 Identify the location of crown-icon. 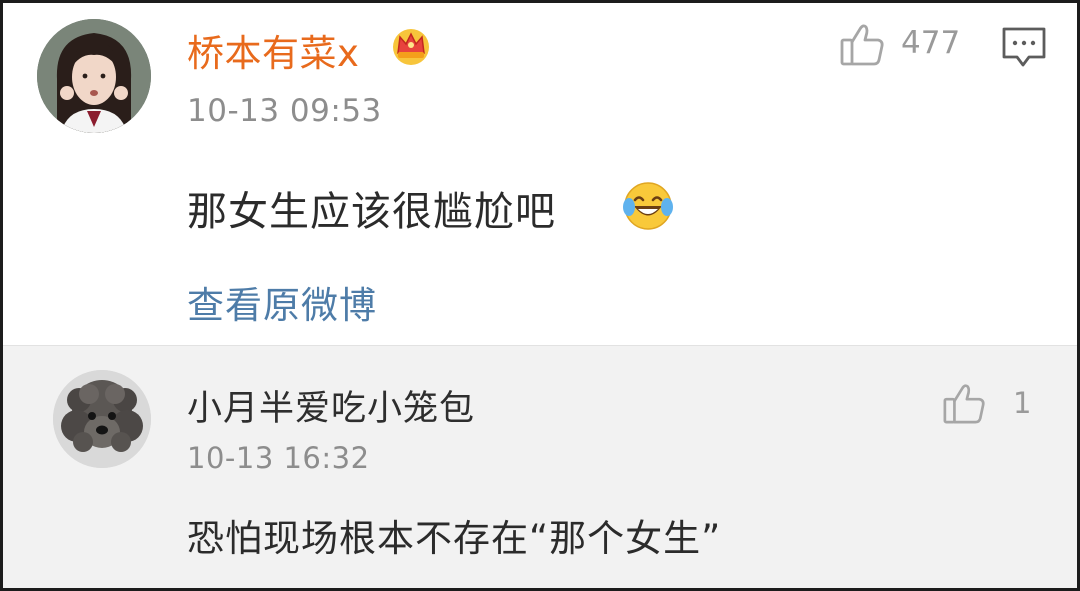
(411, 45).